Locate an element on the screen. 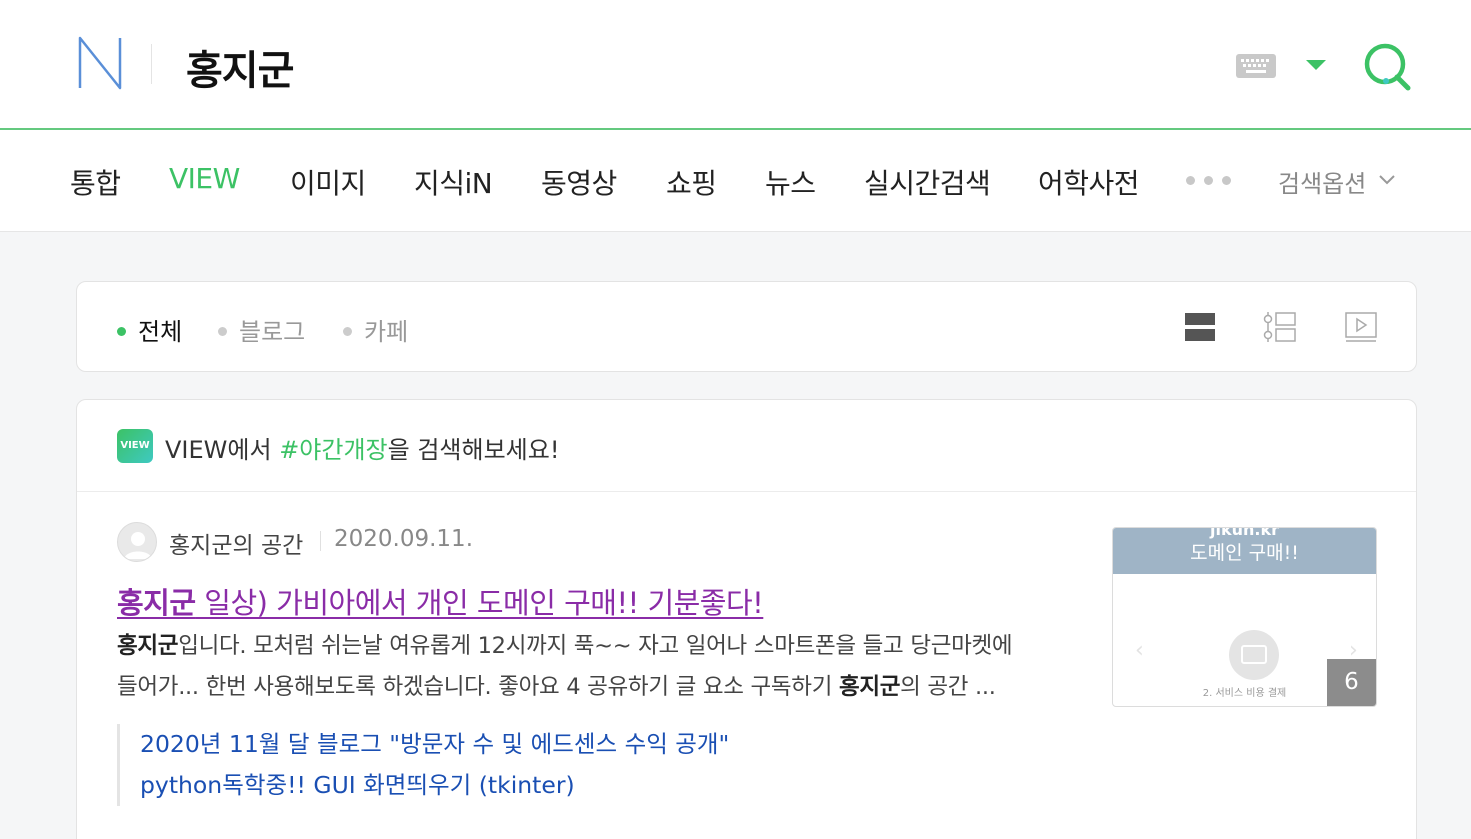 The height and width of the screenshot is (839, 1471). payment-card-icon is located at coordinates (1254, 655).